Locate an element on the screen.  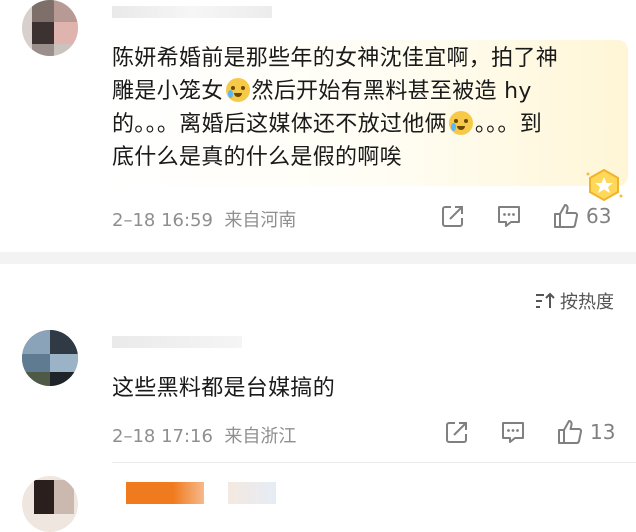
badge-obscured is located at coordinates (252, 493).